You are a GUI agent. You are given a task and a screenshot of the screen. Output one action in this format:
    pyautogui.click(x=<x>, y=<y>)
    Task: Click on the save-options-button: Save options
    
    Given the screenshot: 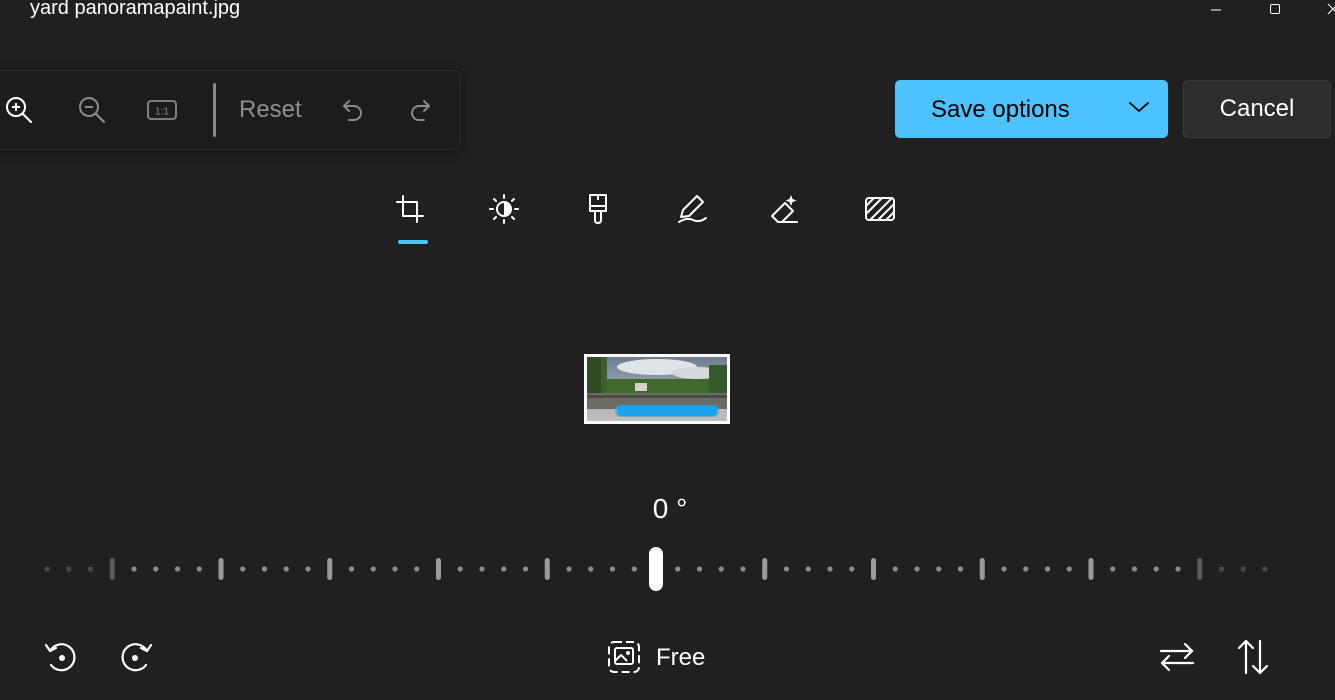 What is the action you would take?
    pyautogui.click(x=1031, y=109)
    